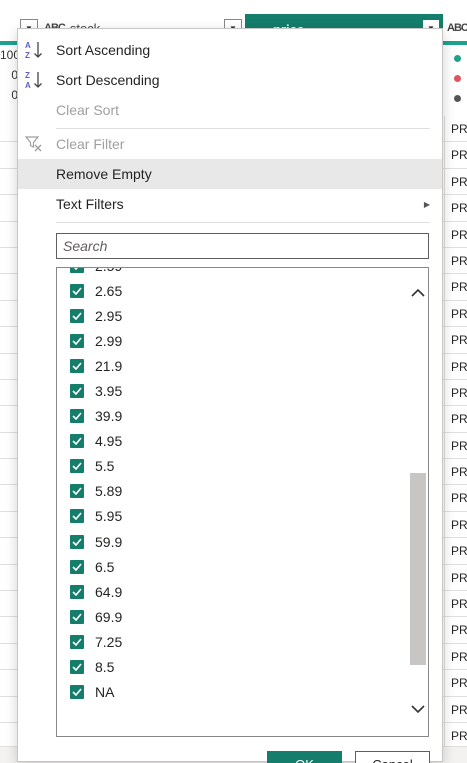  I want to click on remove-empty-label: Remove Empty, so click(104, 174).